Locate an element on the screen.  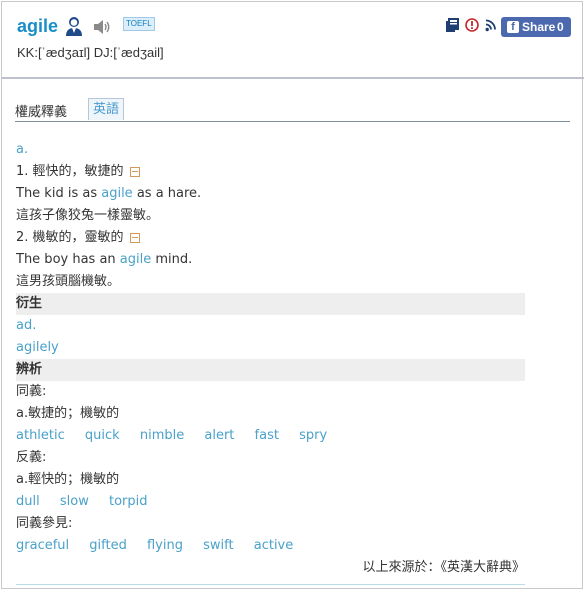
antonym-link: dull is located at coordinates (28, 501).